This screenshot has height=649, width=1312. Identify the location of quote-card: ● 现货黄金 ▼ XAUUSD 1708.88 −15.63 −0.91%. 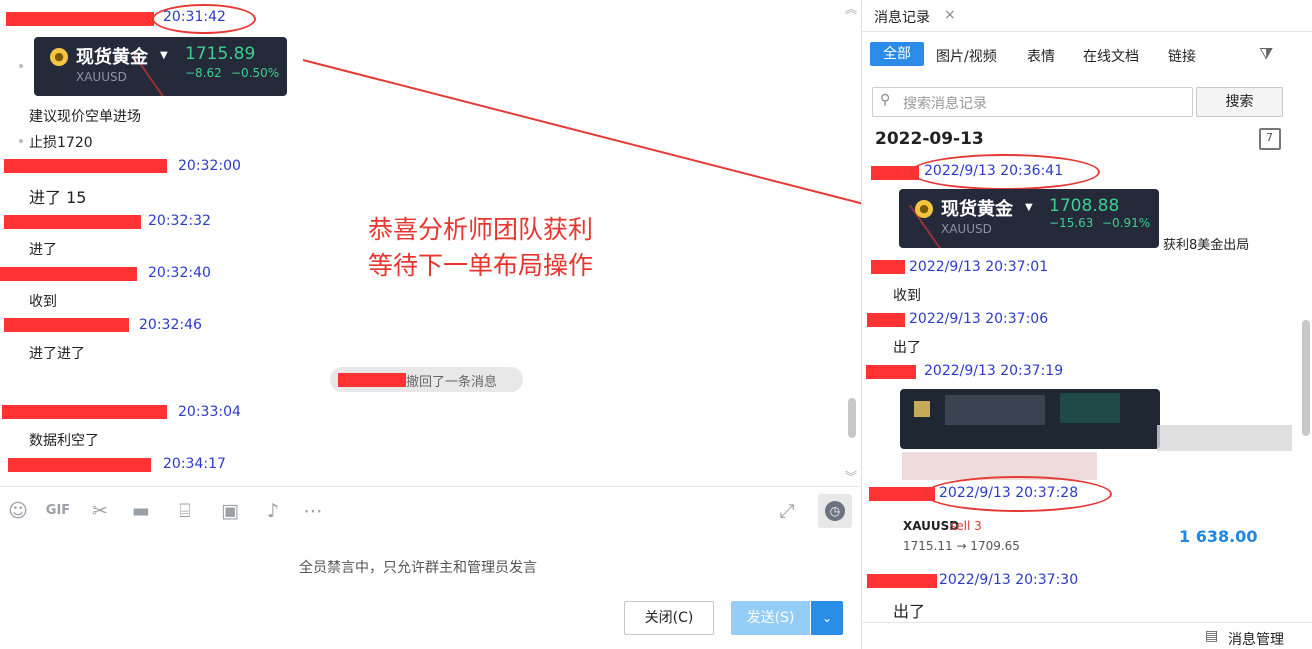
(1029, 218).